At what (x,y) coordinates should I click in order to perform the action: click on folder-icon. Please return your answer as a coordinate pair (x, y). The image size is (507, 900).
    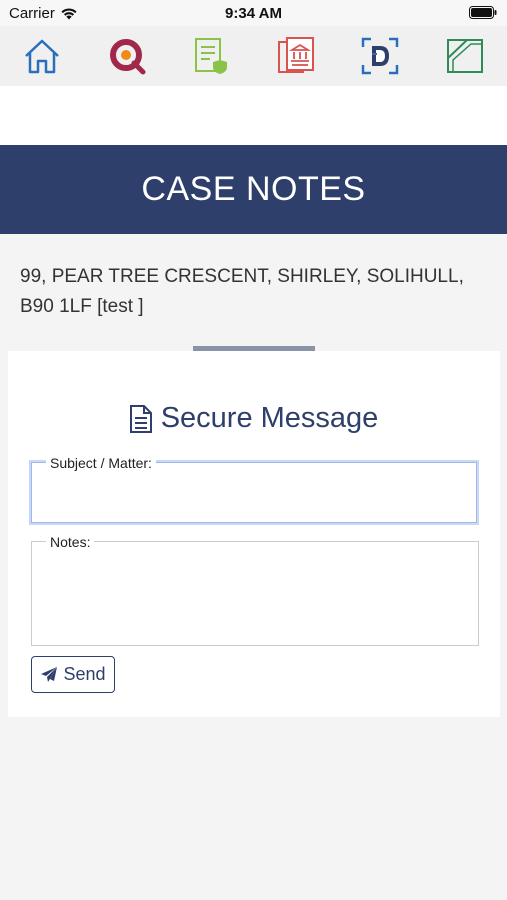
    Looking at the image, I should click on (464, 56).